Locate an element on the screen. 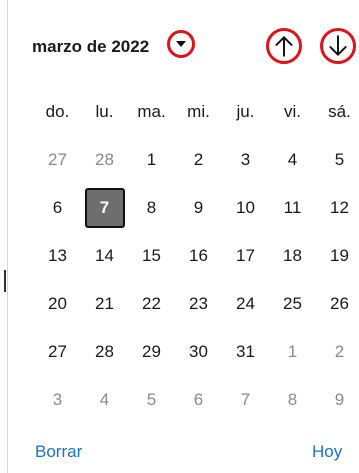 The image size is (359, 473). day-cell: 8 is located at coordinates (151, 208).